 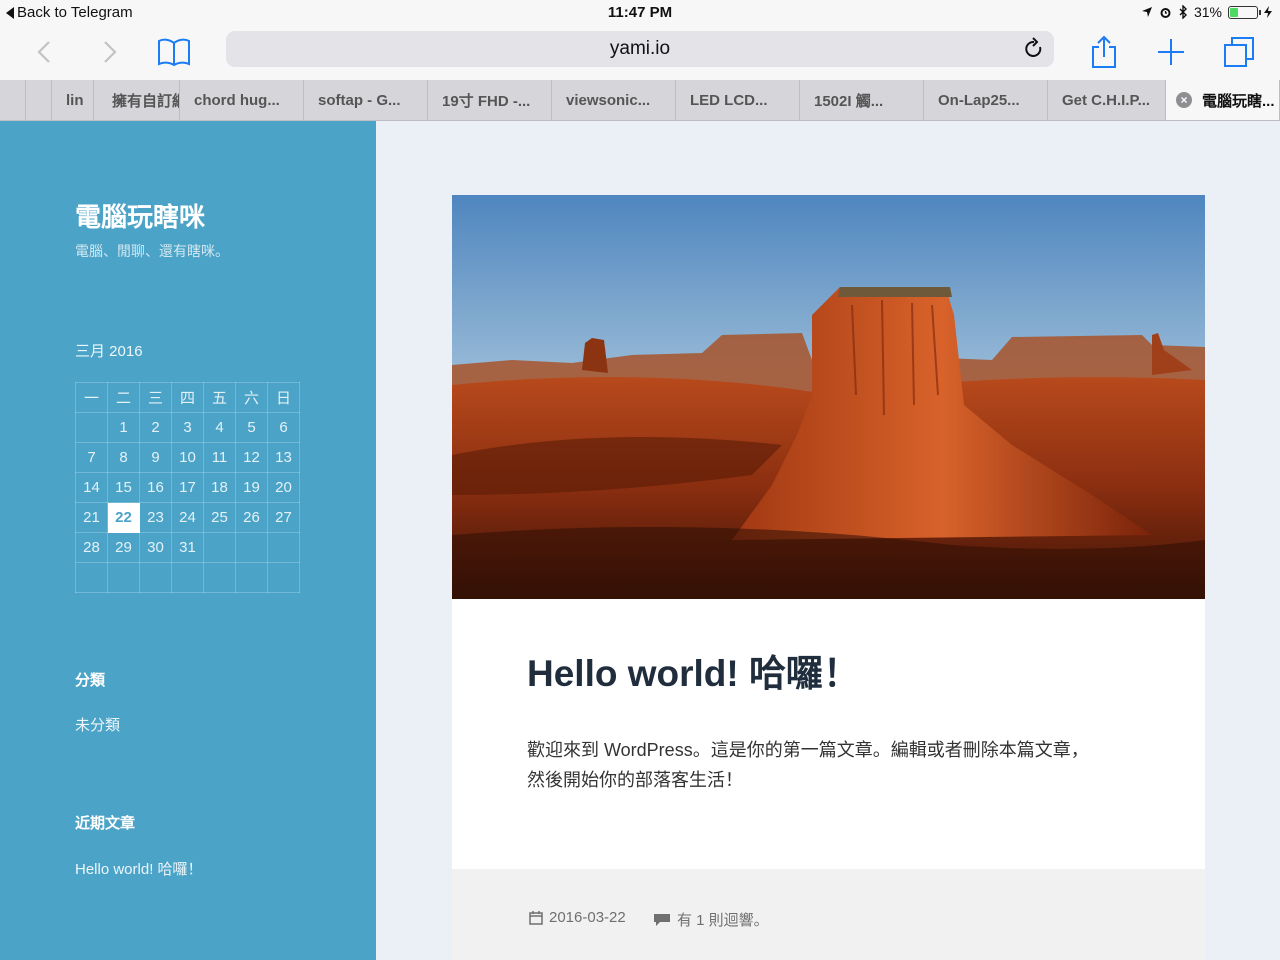 I want to click on new-tab-button, so click(x=1171, y=52).